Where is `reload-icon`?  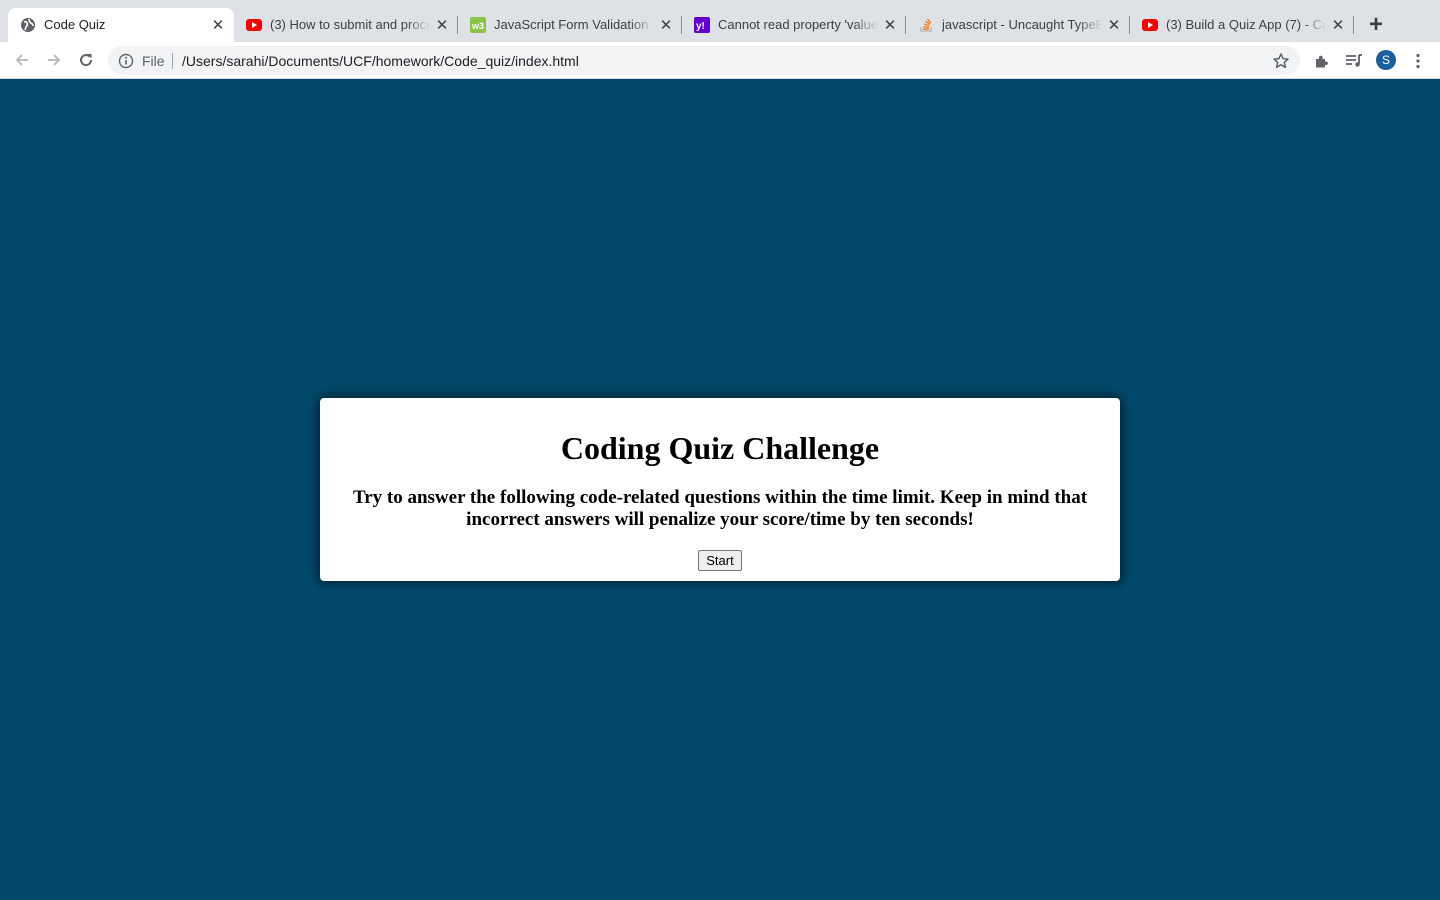 reload-icon is located at coordinates (86, 60).